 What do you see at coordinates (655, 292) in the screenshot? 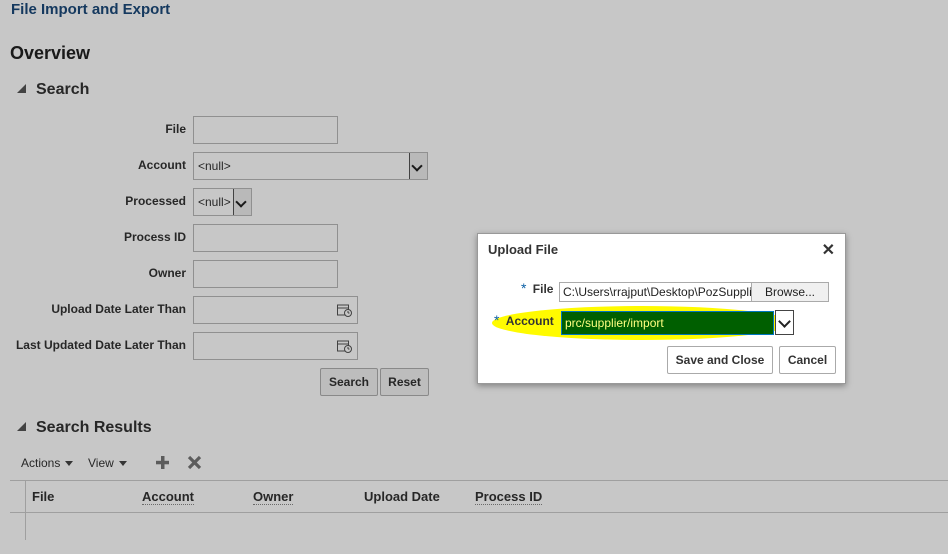
I see `file-path-input: C:\Users\rrajput\Desktop\PozSuppli` at bounding box center [655, 292].